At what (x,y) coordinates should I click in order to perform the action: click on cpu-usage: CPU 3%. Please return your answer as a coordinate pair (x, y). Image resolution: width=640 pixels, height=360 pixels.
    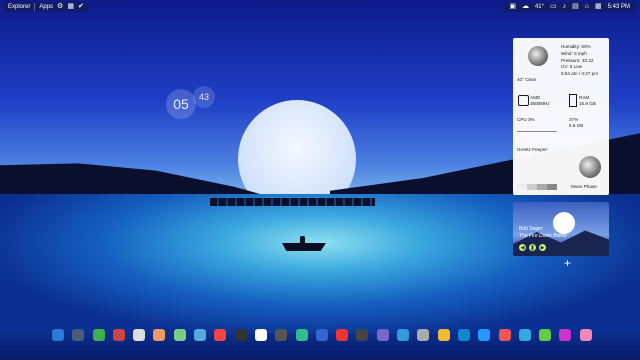
    Looking at the image, I should click on (526, 119).